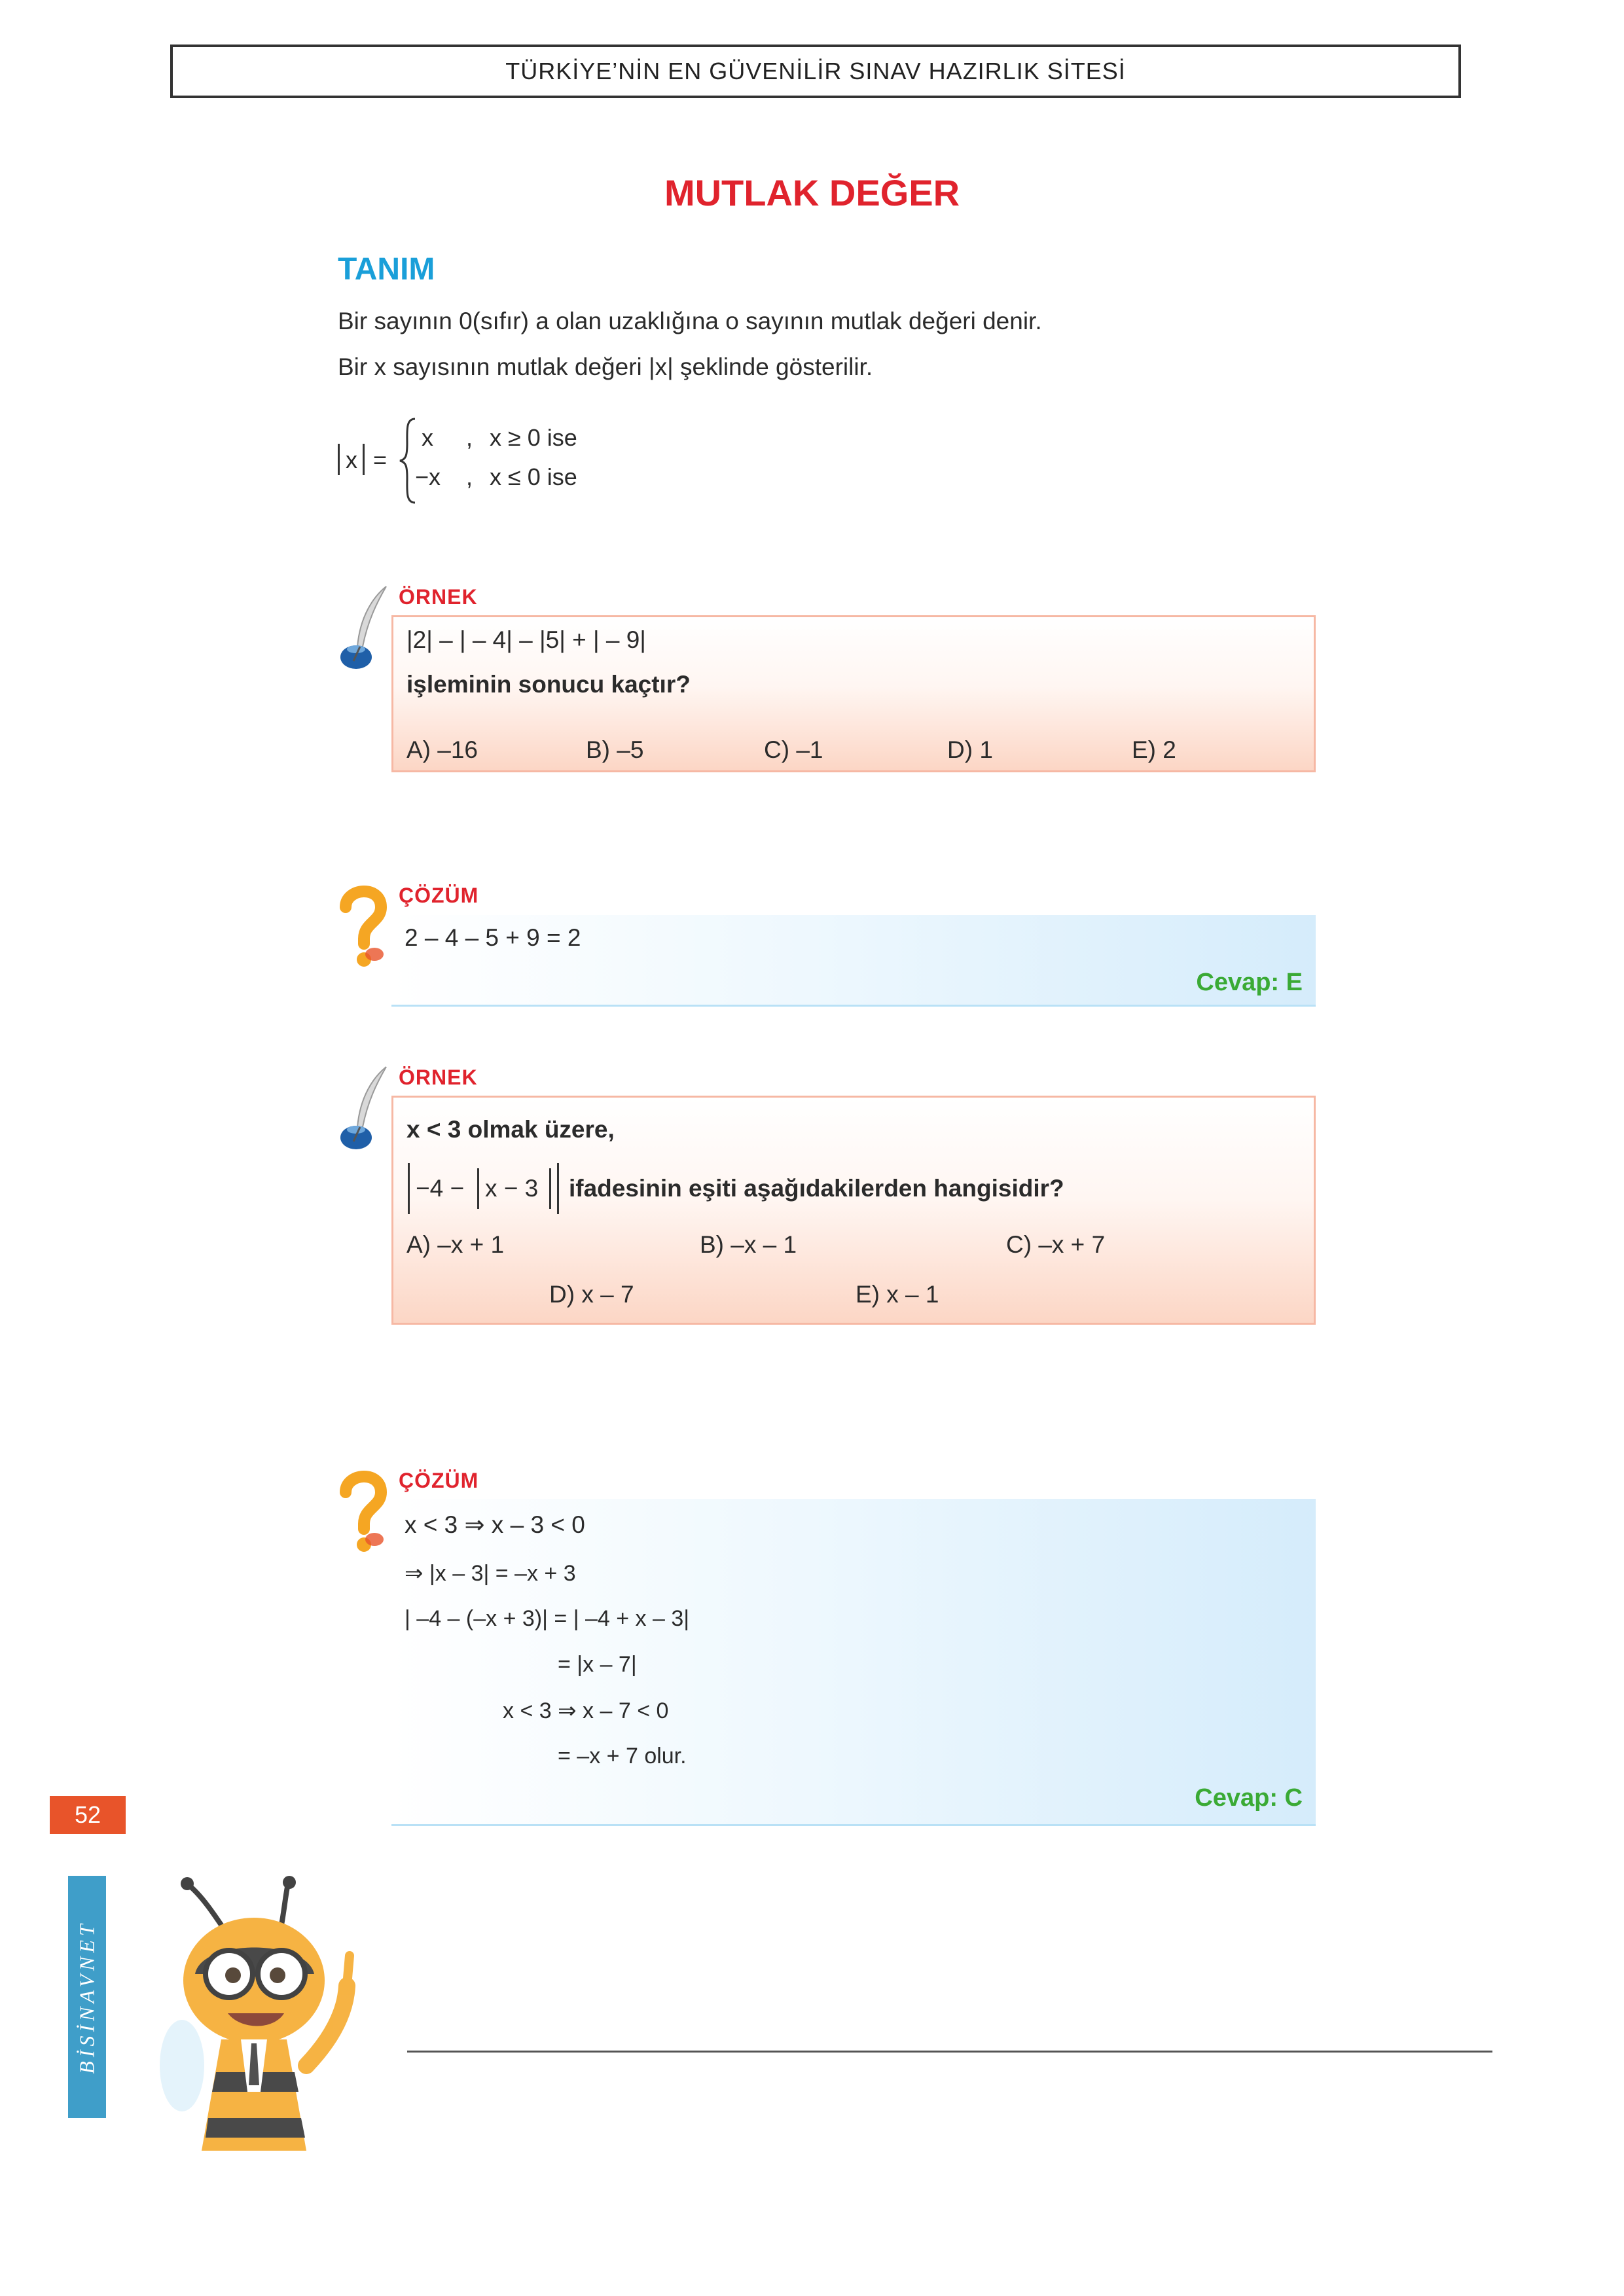  What do you see at coordinates (339, 459) in the screenshot?
I see `abs-bar-left` at bounding box center [339, 459].